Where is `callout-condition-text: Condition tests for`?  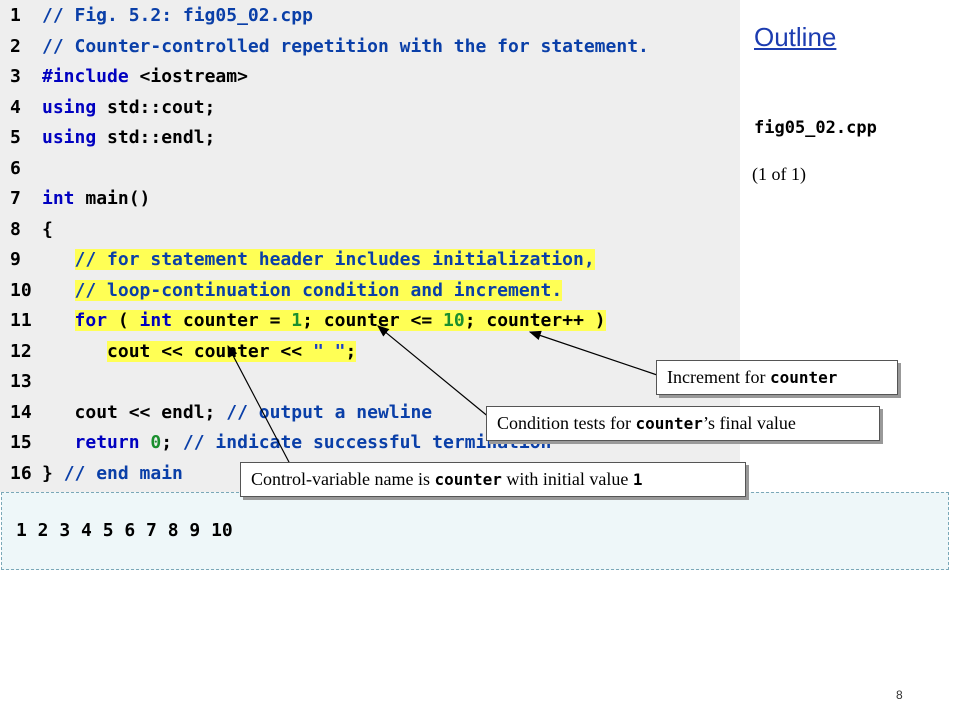 callout-condition-text: Condition tests for is located at coordinates (566, 423).